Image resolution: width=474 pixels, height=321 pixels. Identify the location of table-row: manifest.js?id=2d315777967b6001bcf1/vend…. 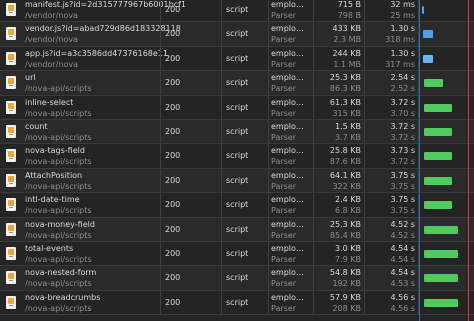
(237, 11).